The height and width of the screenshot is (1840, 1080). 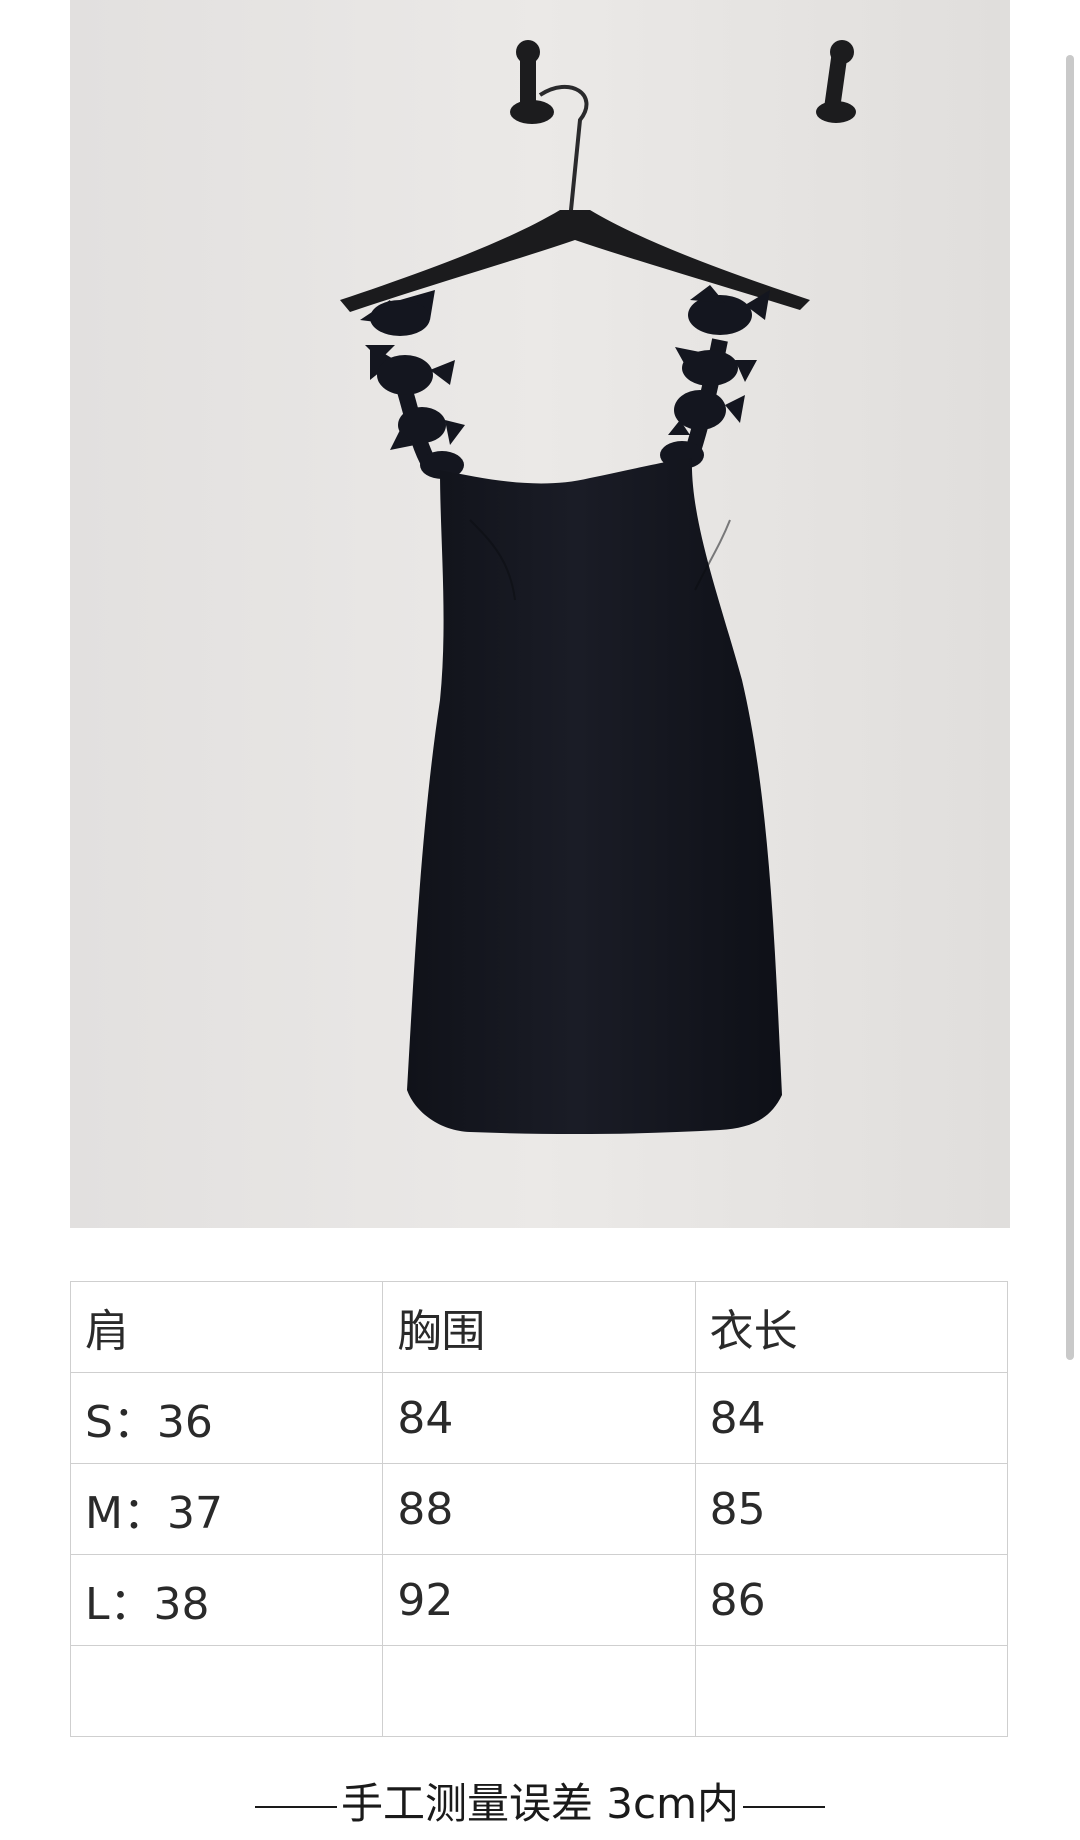 I want to click on header-cell-bust: 胸围, so click(x=539, y=1327).